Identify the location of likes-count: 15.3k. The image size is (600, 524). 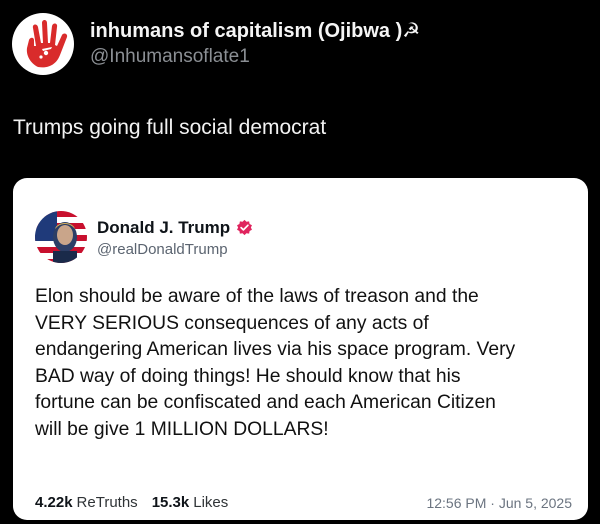
(170, 502).